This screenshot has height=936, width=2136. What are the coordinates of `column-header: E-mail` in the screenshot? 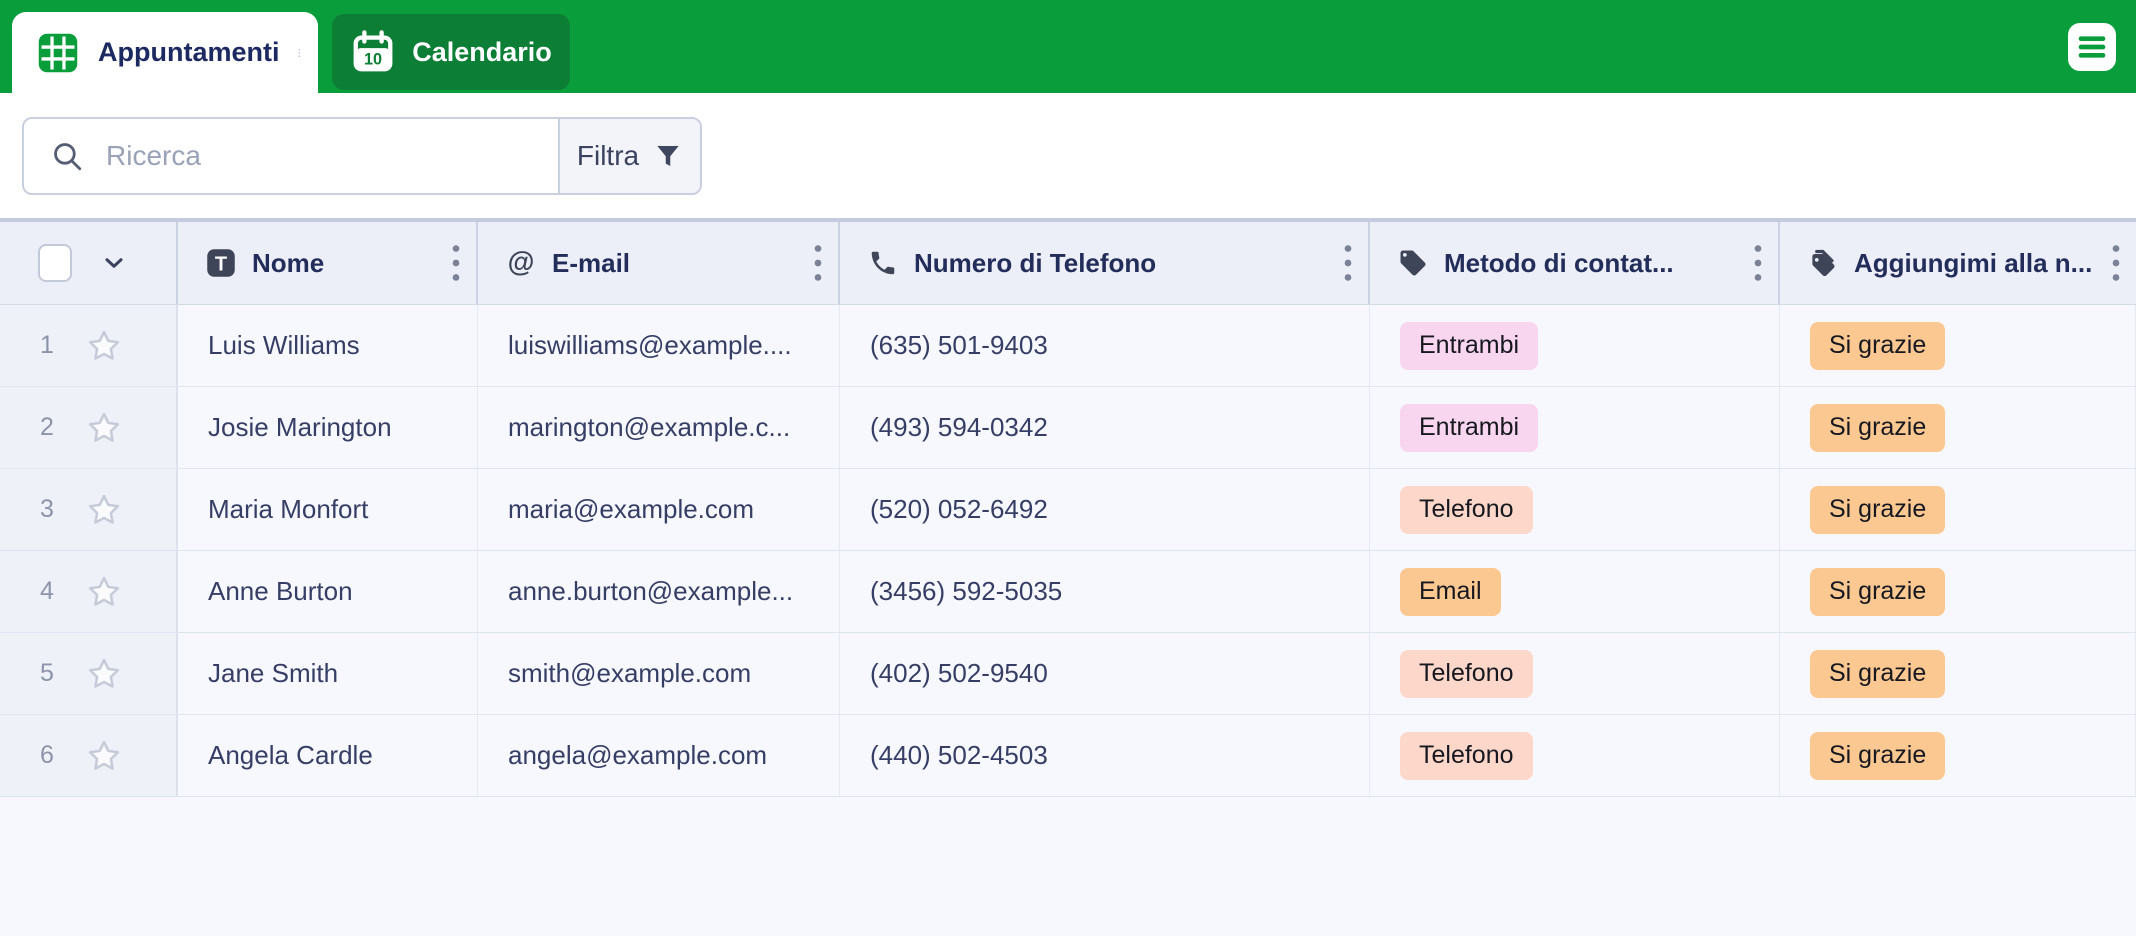 It's located at (659, 263).